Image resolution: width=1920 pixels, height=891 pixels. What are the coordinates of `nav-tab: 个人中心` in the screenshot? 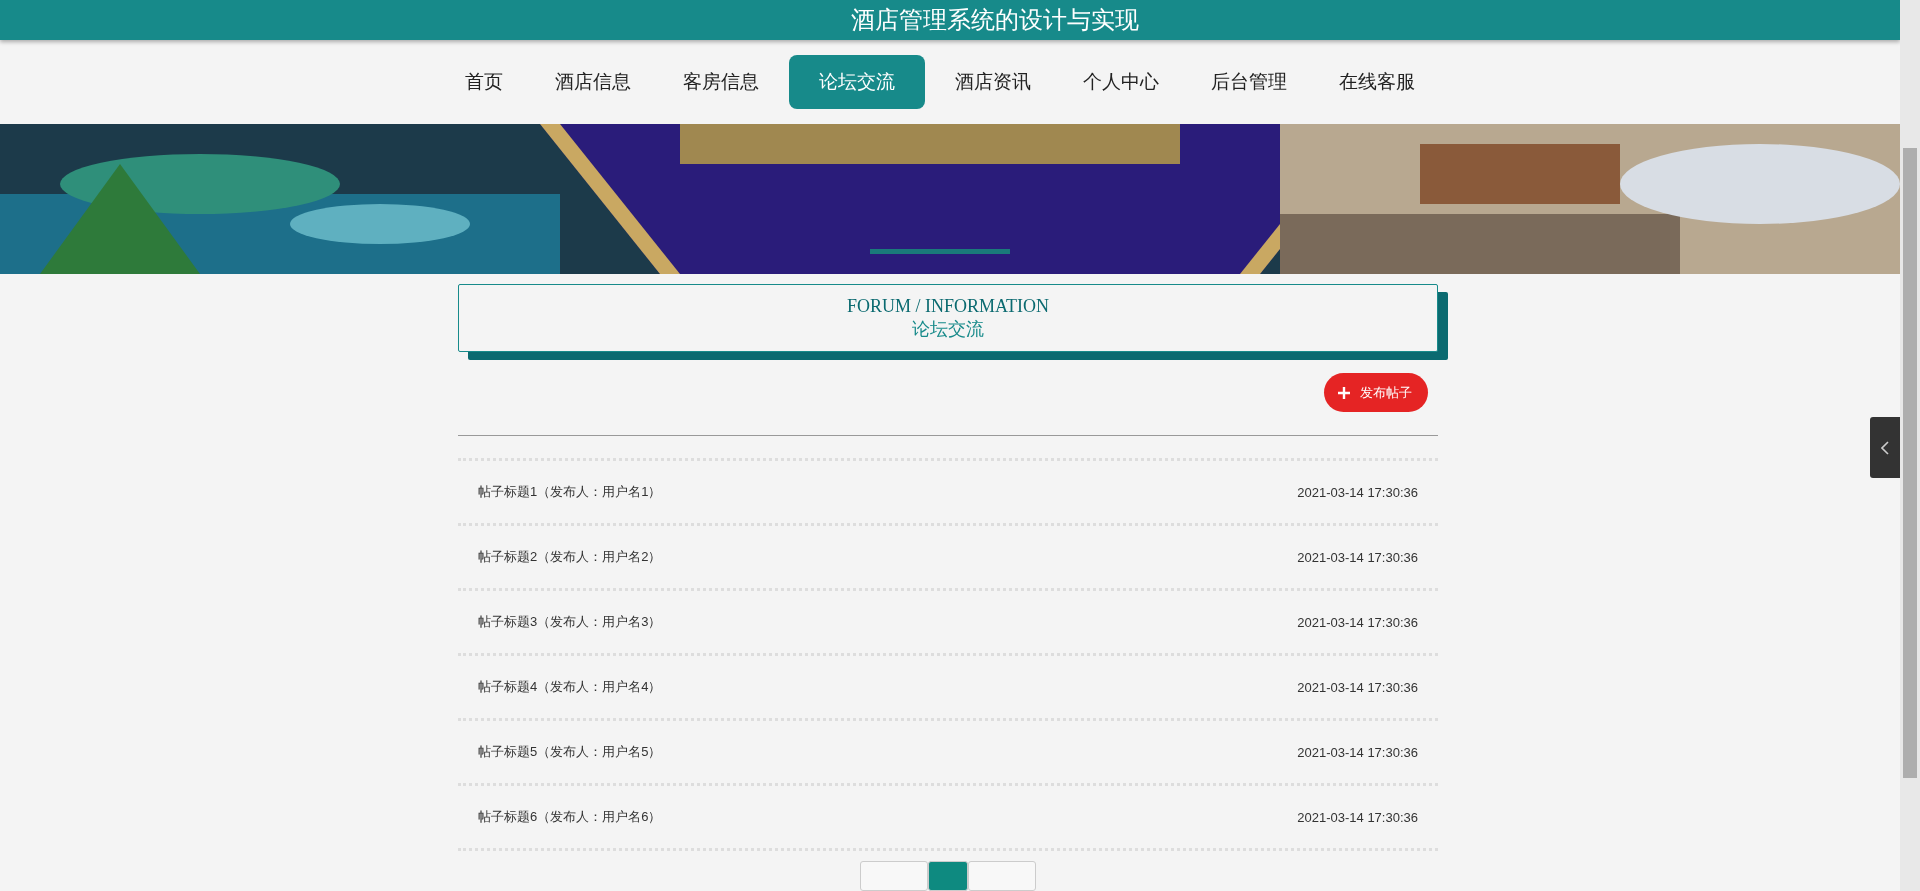 It's located at (1121, 81).